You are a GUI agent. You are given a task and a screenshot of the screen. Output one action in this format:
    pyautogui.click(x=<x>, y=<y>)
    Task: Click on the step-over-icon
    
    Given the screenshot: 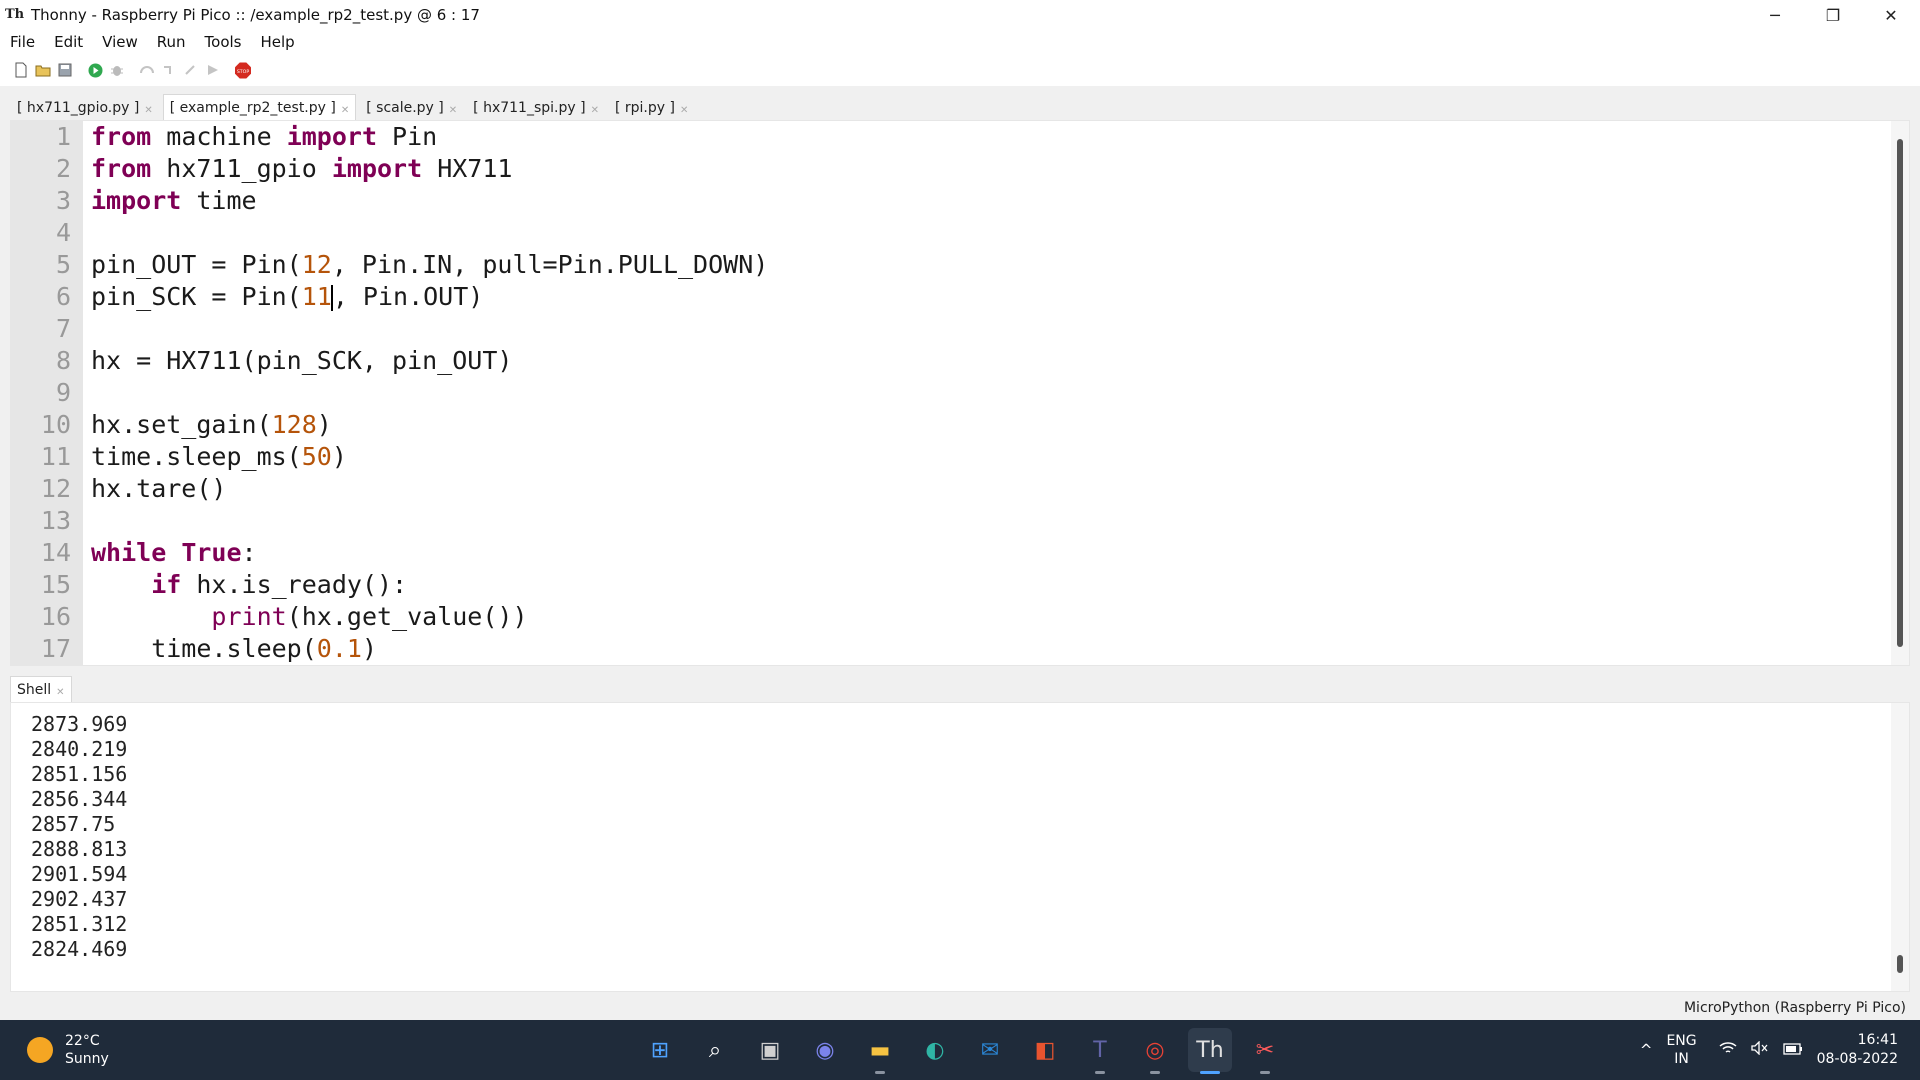 What is the action you would take?
    pyautogui.click(x=147, y=70)
    